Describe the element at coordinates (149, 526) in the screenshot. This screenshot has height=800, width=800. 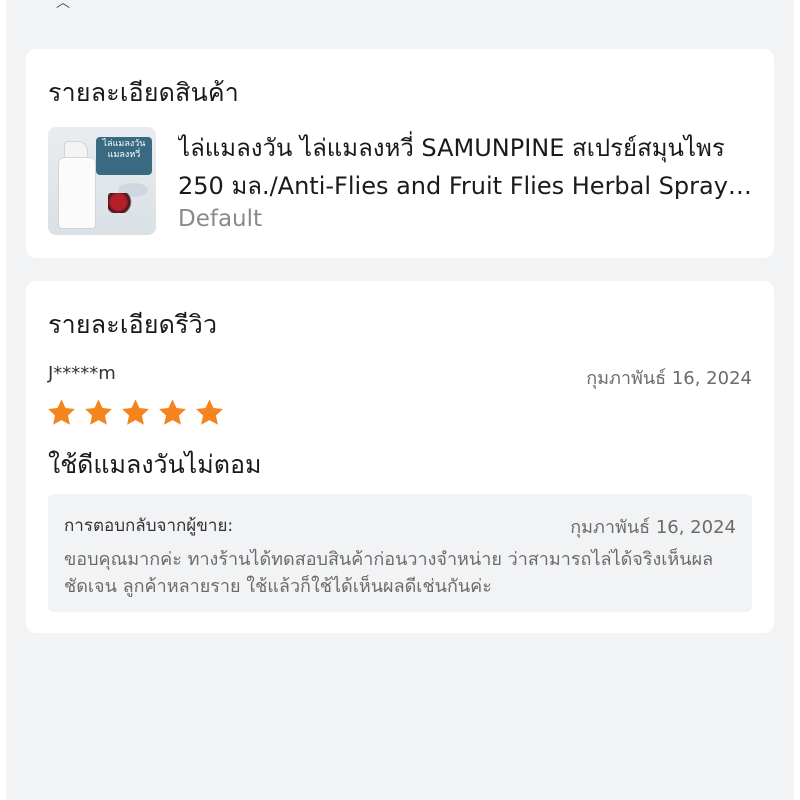
I see `seller-reply-label: การตอบกลับจากผู้ขาย:` at that location.